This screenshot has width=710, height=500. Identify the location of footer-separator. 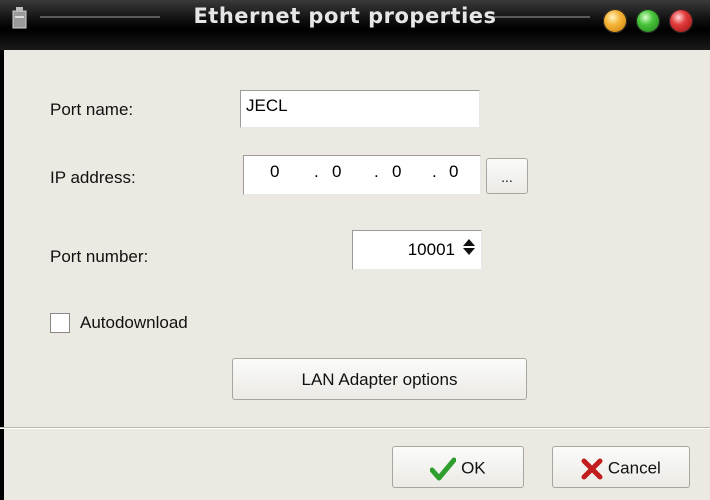
(355, 428).